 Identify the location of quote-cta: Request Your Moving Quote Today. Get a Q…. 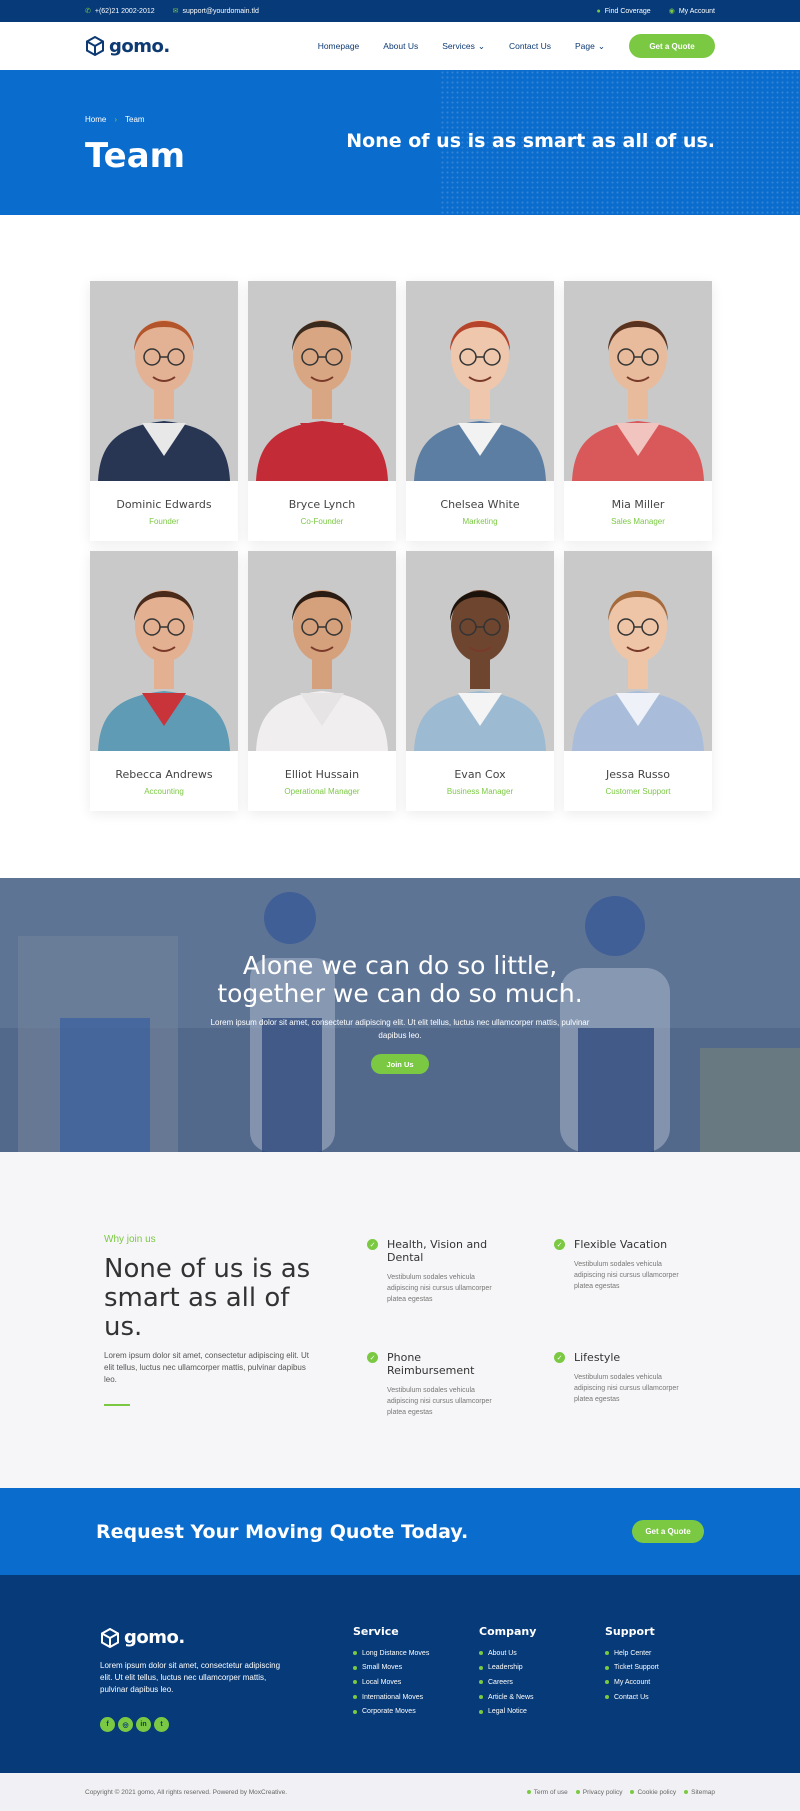
(400, 1531).